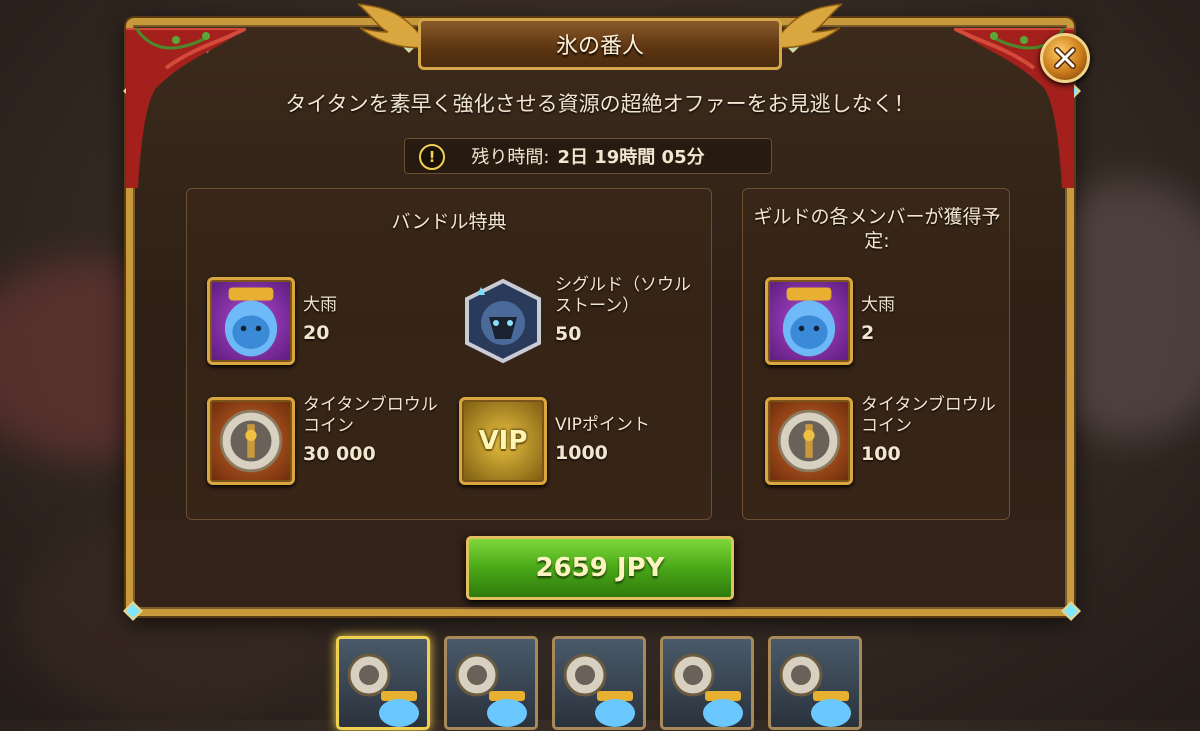 Image resolution: width=1200 pixels, height=731 pixels. What do you see at coordinates (432, 157) in the screenshot?
I see `exclamation-icon: !` at bounding box center [432, 157].